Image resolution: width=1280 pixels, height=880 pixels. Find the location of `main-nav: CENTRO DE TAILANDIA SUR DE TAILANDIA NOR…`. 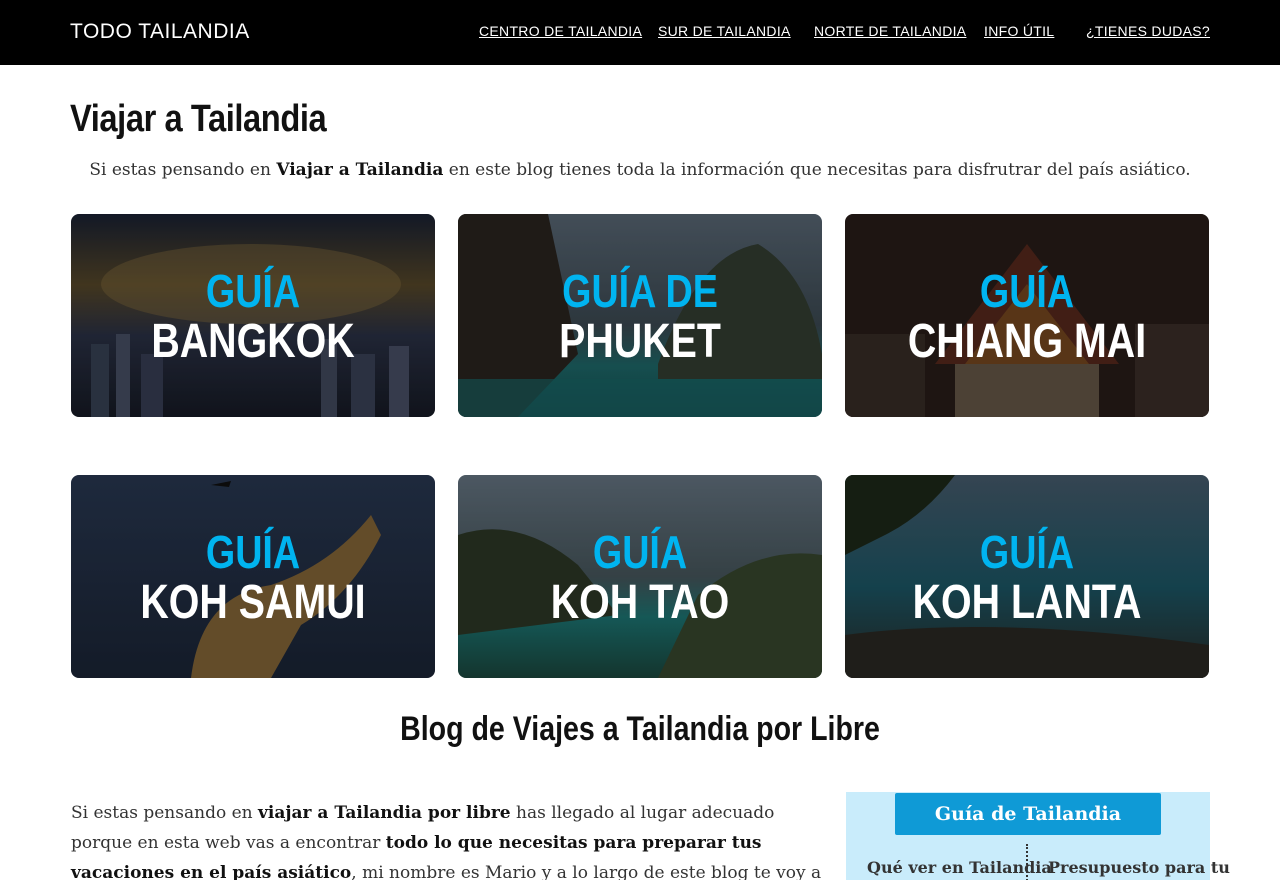

main-nav: CENTRO DE TAILANDIA SUR DE TAILANDIA NOR… is located at coordinates (640, 33).